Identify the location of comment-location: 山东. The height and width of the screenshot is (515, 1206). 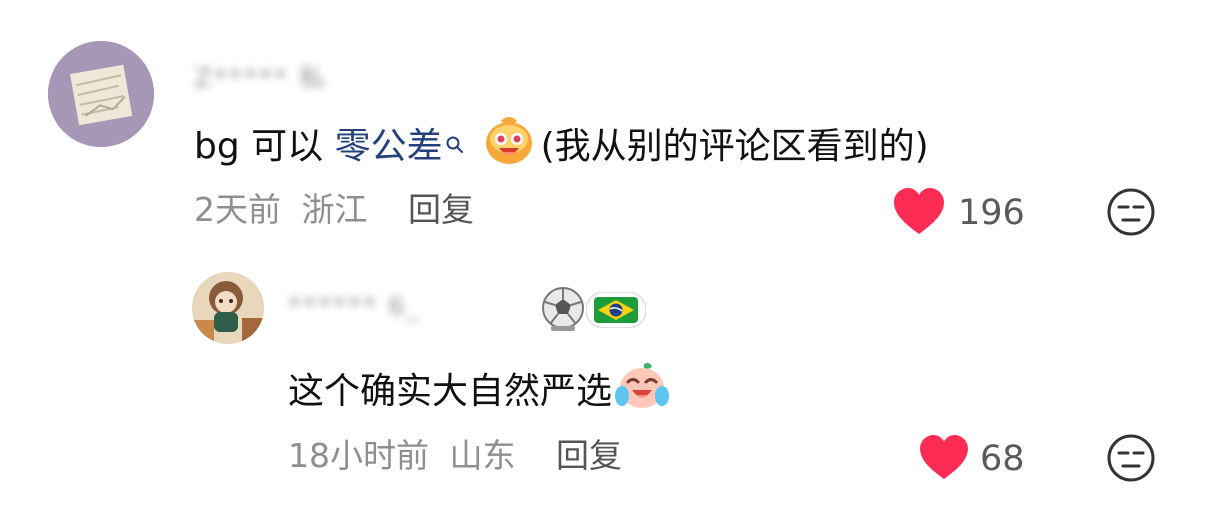
(482, 455).